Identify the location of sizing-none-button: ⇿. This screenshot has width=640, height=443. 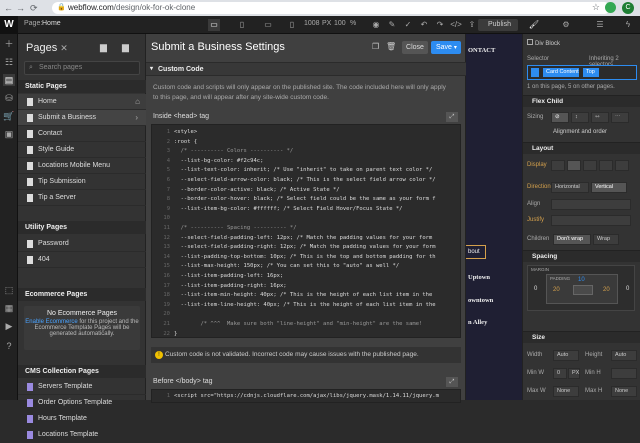
(600, 117).